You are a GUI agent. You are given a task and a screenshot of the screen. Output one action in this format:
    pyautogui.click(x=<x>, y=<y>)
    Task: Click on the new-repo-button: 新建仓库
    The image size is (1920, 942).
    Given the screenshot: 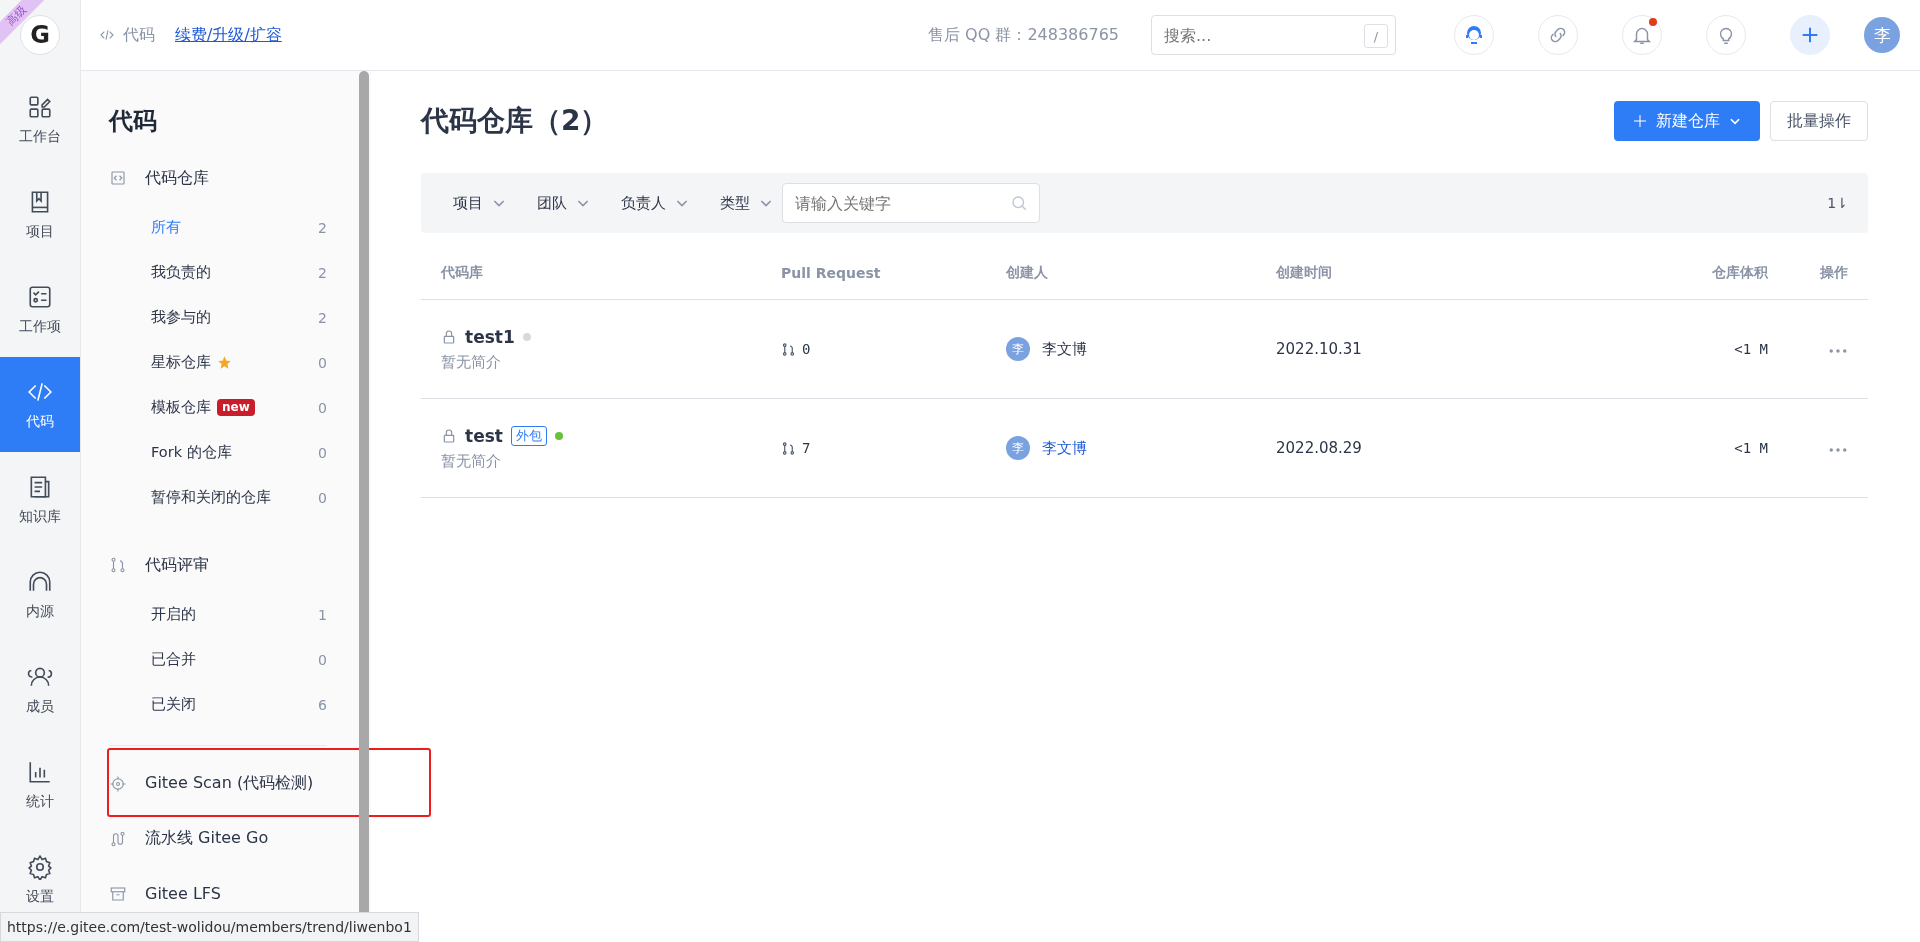 What is the action you would take?
    pyautogui.click(x=1687, y=121)
    